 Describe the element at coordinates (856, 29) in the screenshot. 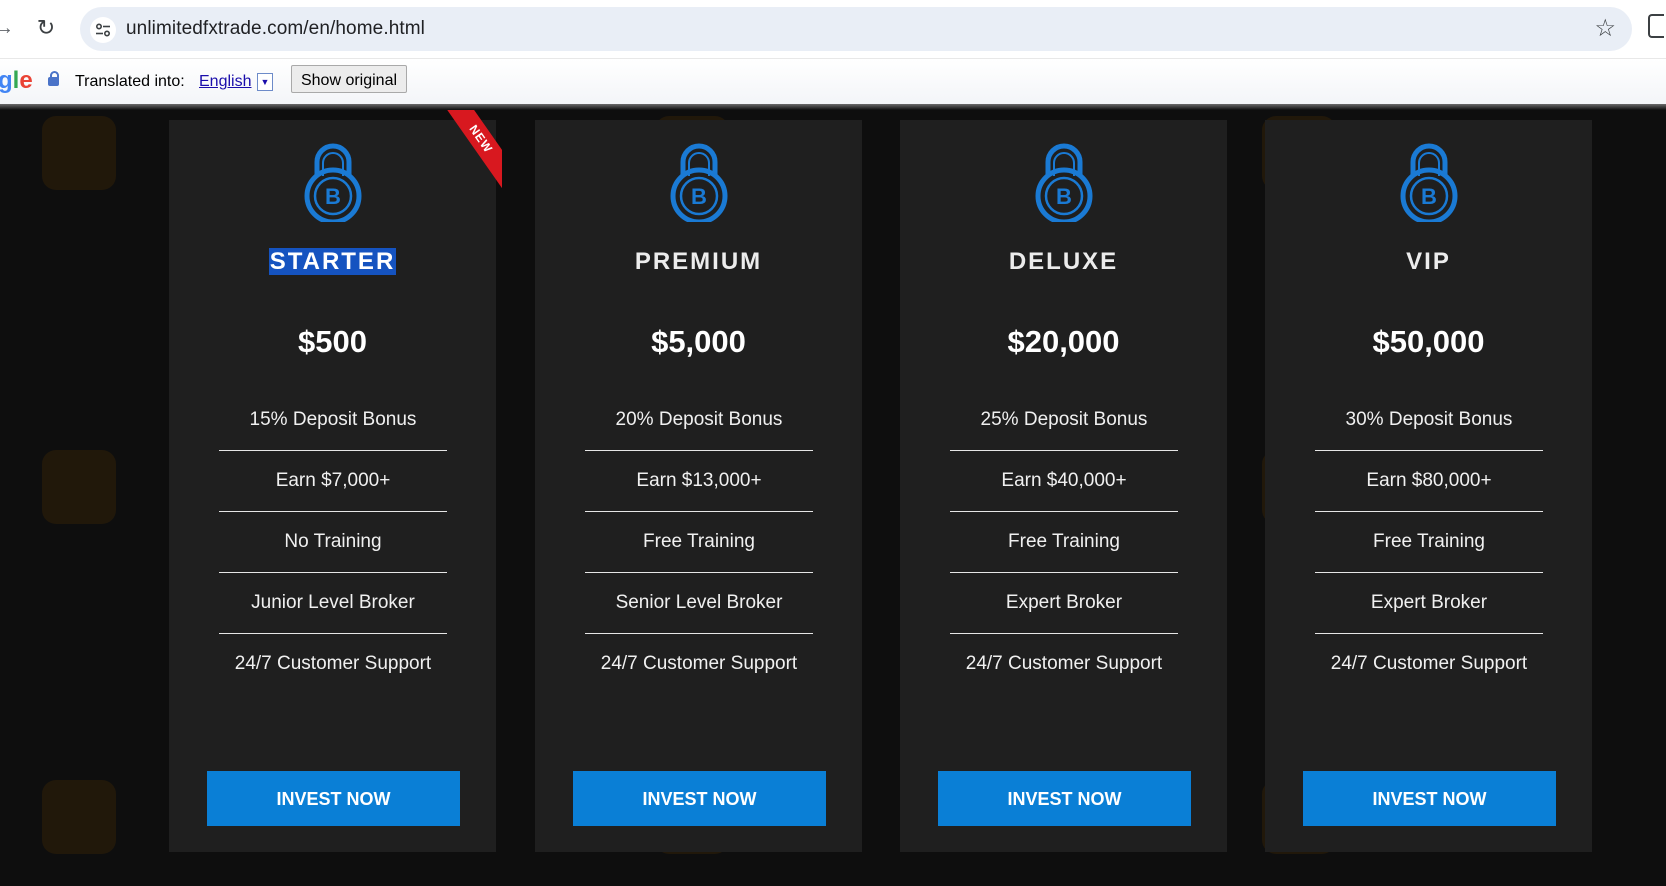

I see `address-bar: unlimitedfxtrade.com/en/home.html ☆` at that location.